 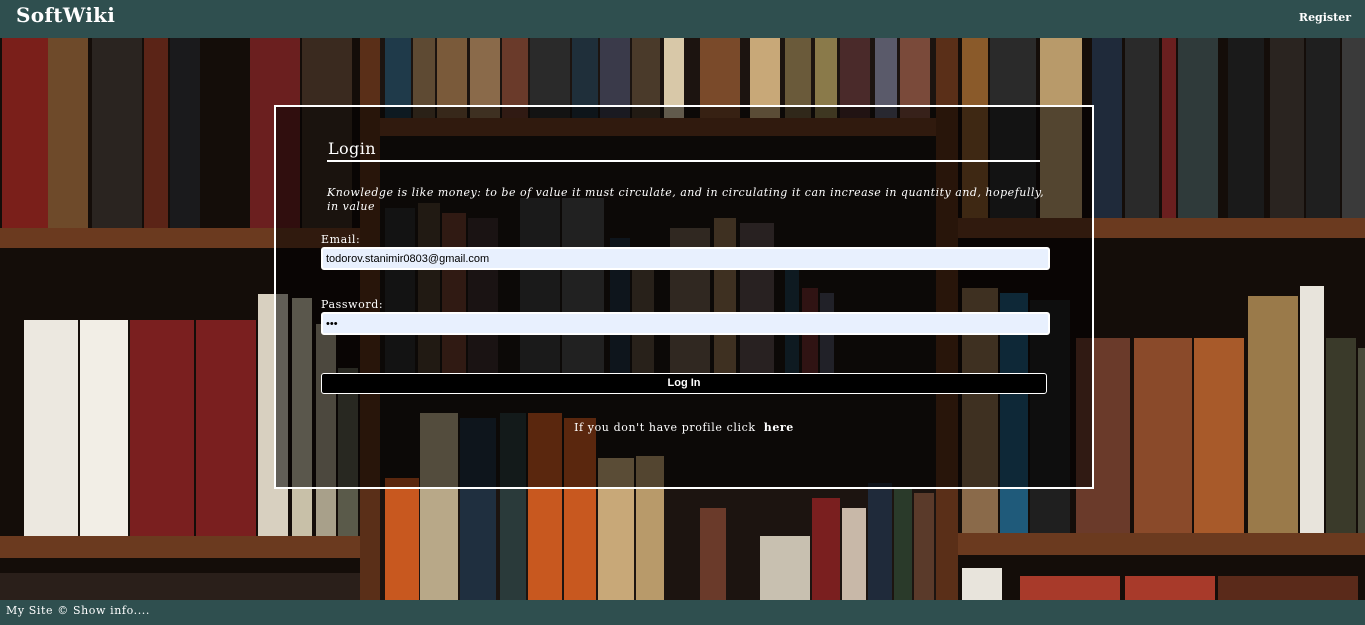 I want to click on title-divider, so click(x=683, y=161).